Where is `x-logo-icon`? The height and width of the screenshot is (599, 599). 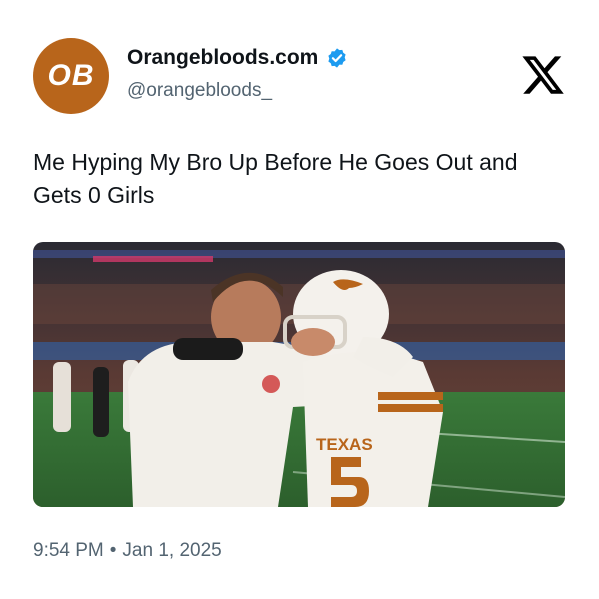
x-logo-icon is located at coordinates (543, 75).